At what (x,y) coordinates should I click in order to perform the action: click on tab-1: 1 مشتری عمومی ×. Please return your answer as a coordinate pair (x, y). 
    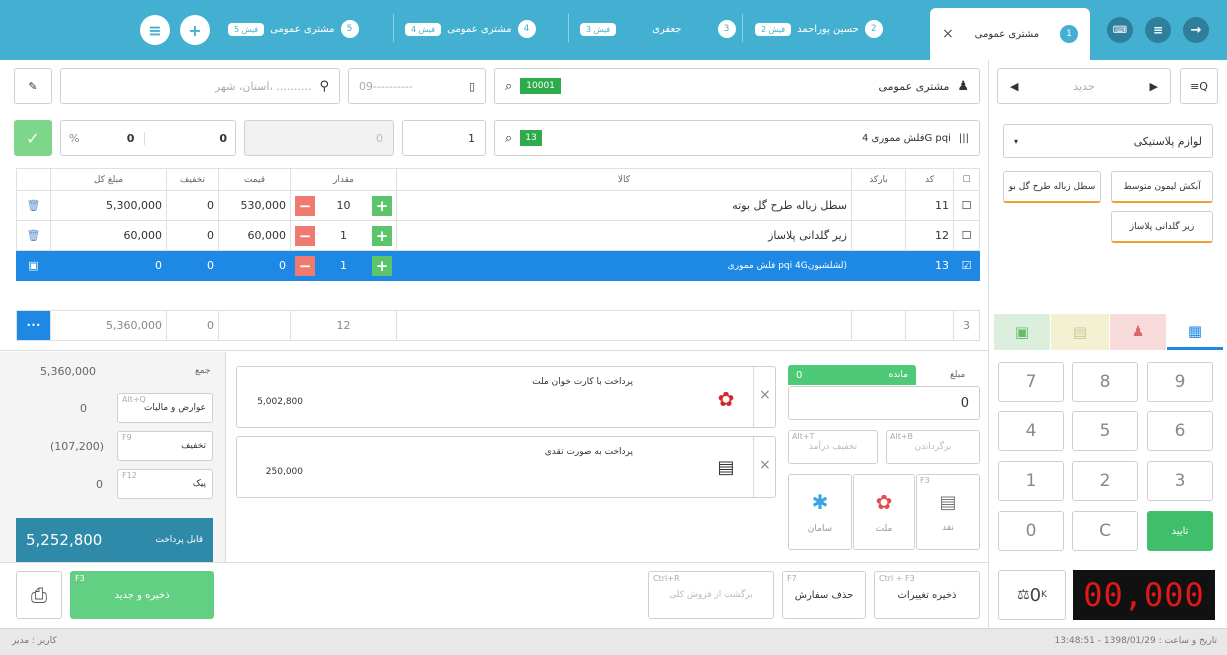
    Looking at the image, I should click on (1010, 34).